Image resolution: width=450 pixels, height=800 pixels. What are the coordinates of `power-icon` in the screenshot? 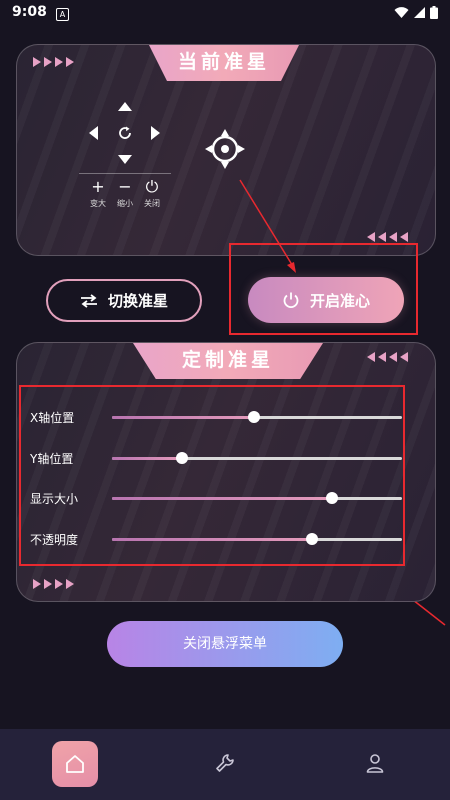 It's located at (291, 300).